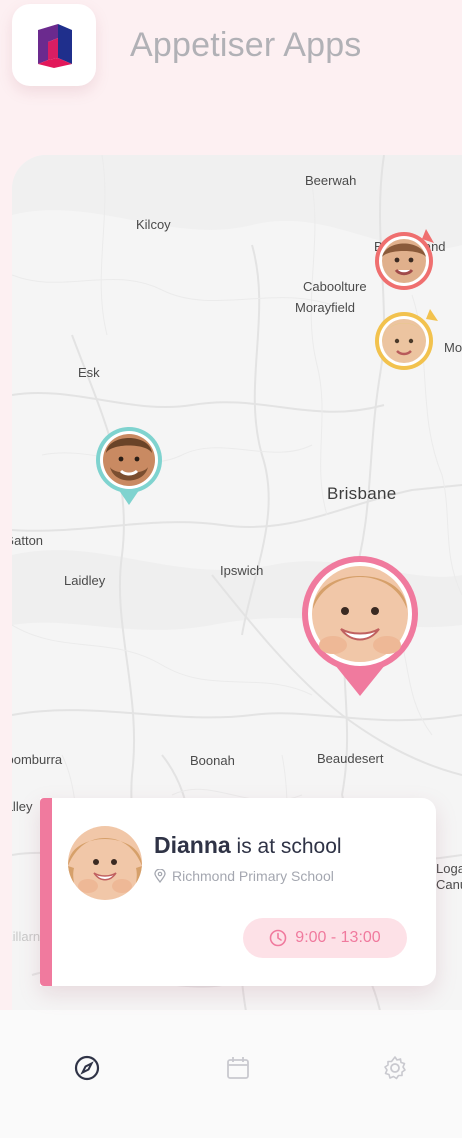 The height and width of the screenshot is (1138, 462). I want to click on app-icon, so click(54, 45).